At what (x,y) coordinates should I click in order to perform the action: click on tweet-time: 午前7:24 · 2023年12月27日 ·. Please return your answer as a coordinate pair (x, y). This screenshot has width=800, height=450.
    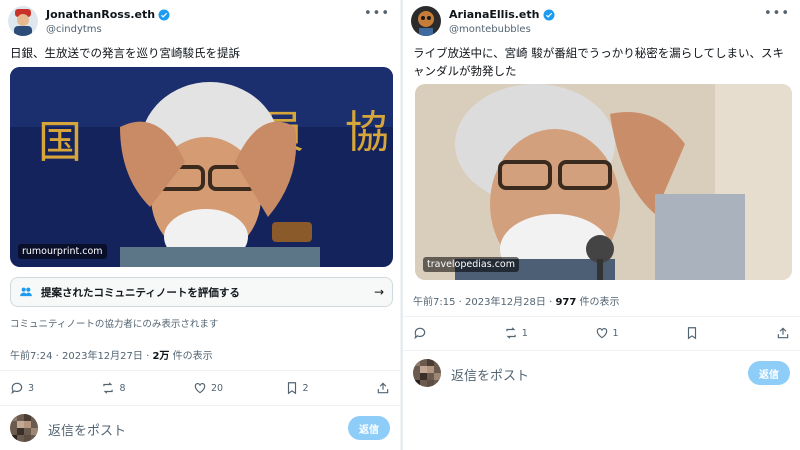
    Looking at the image, I should click on (81, 356).